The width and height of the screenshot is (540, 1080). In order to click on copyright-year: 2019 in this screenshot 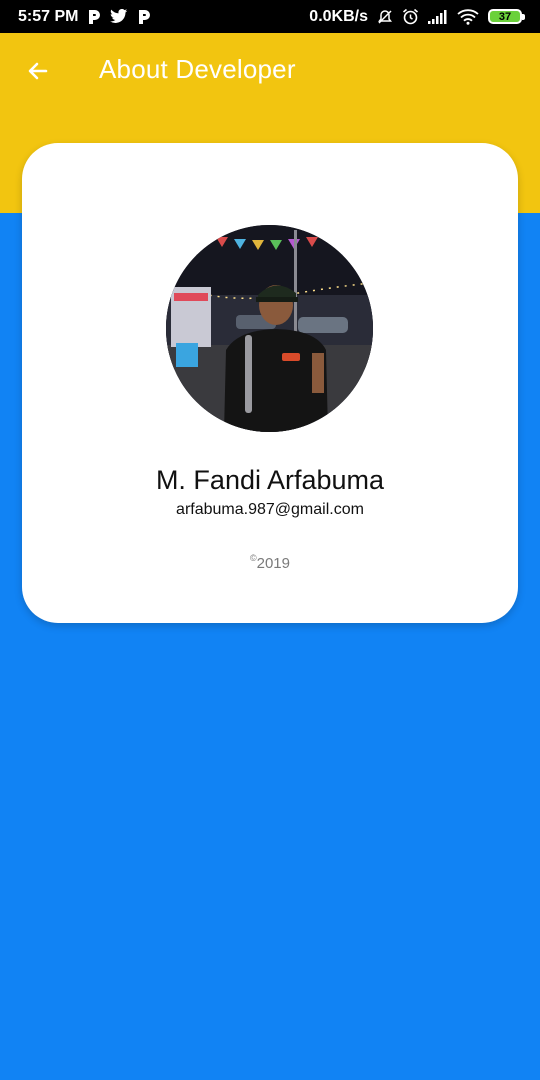, I will do `click(273, 563)`.